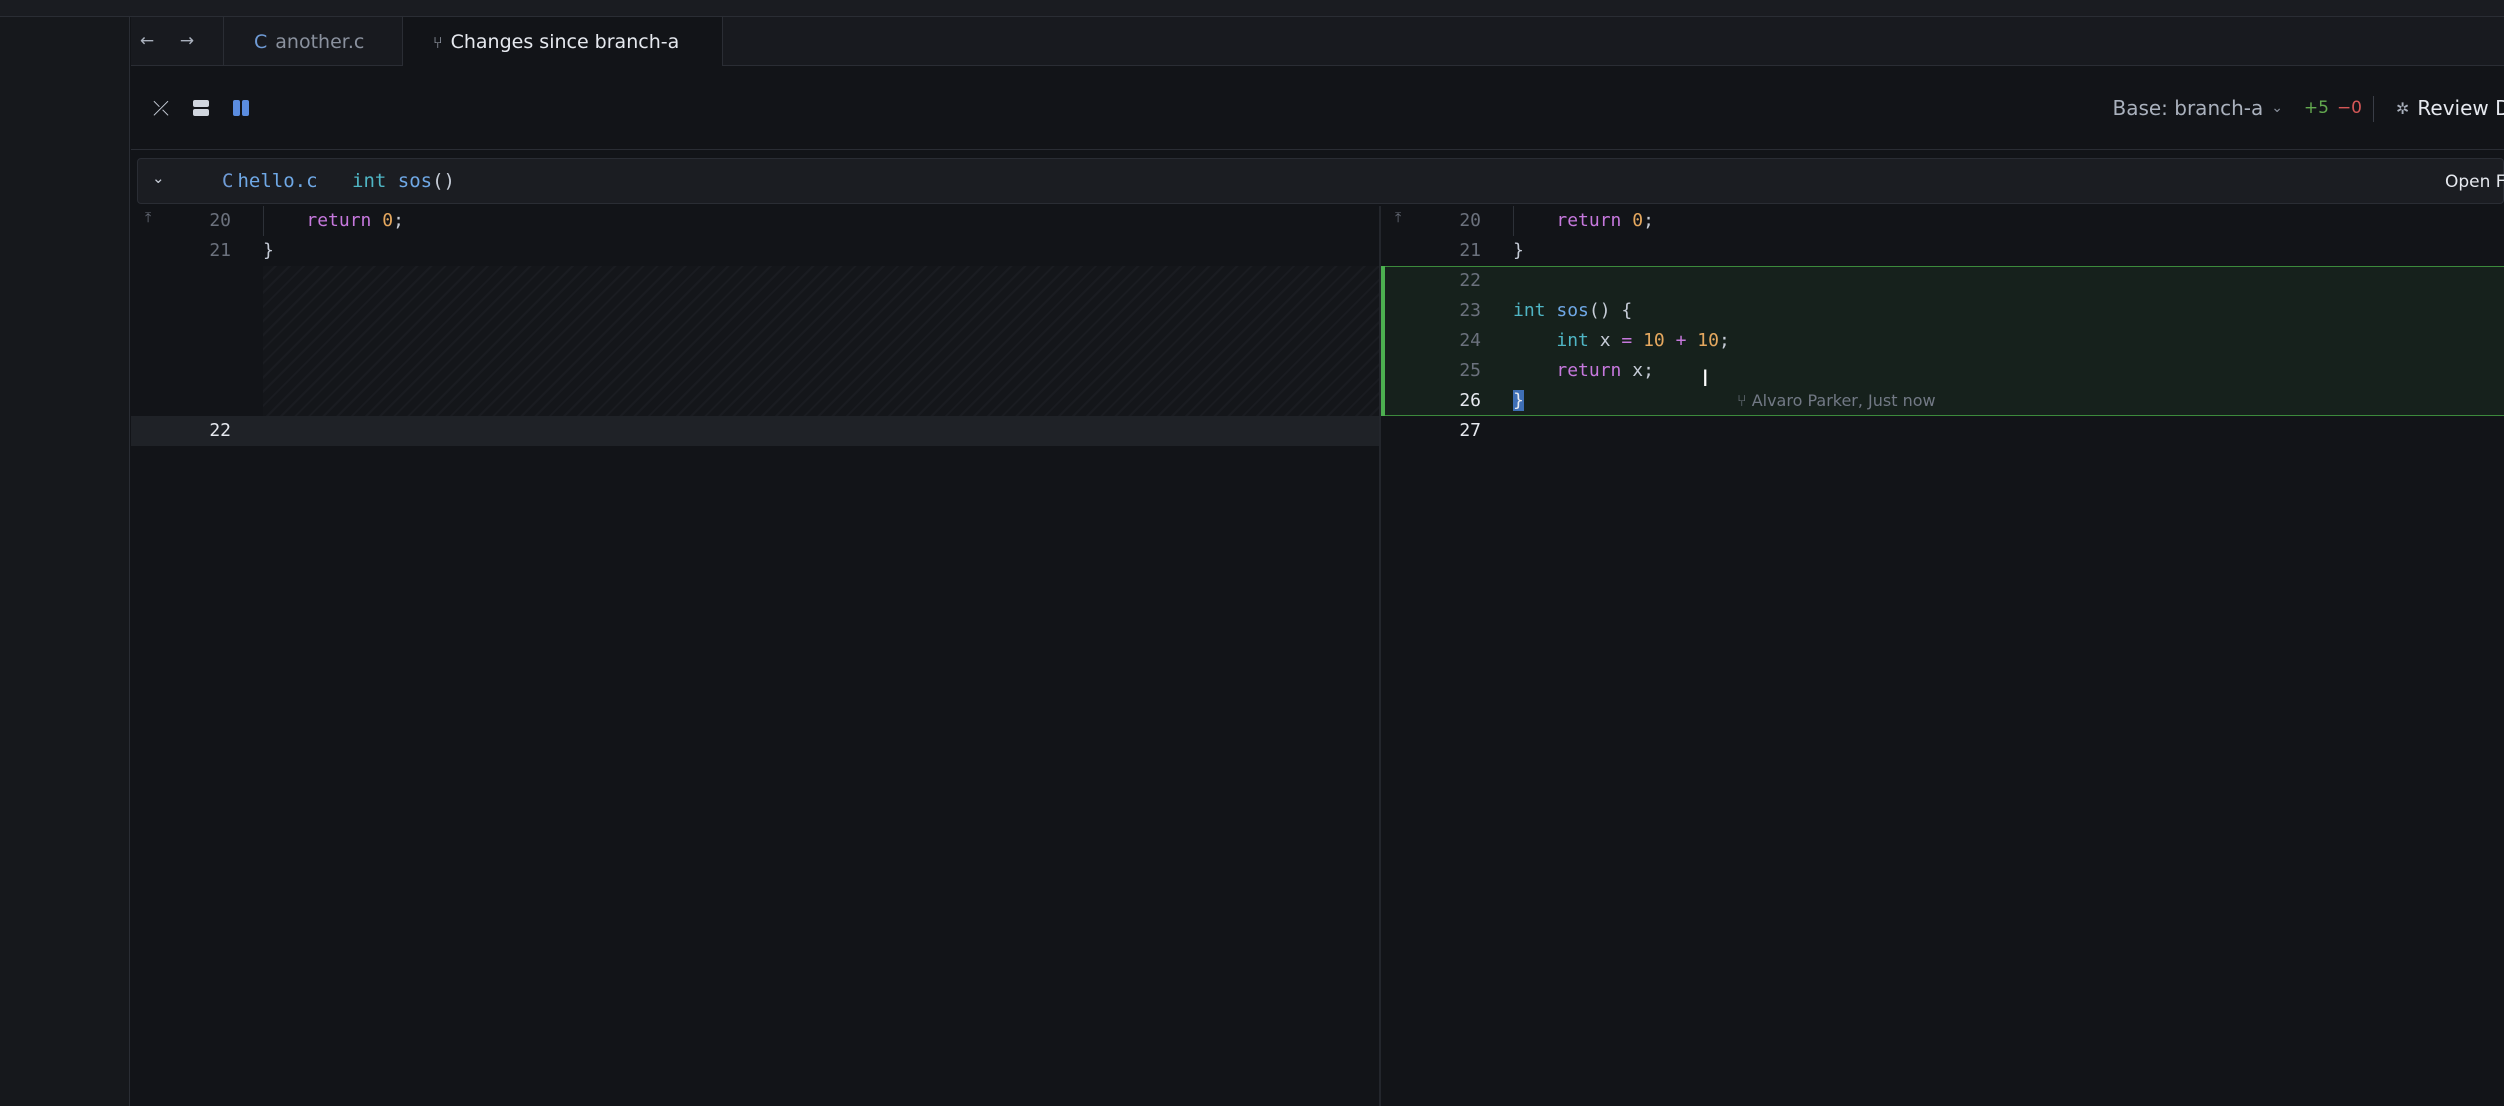 The width and height of the screenshot is (2504, 1106). I want to click on tab-label: another.c, so click(320, 41).